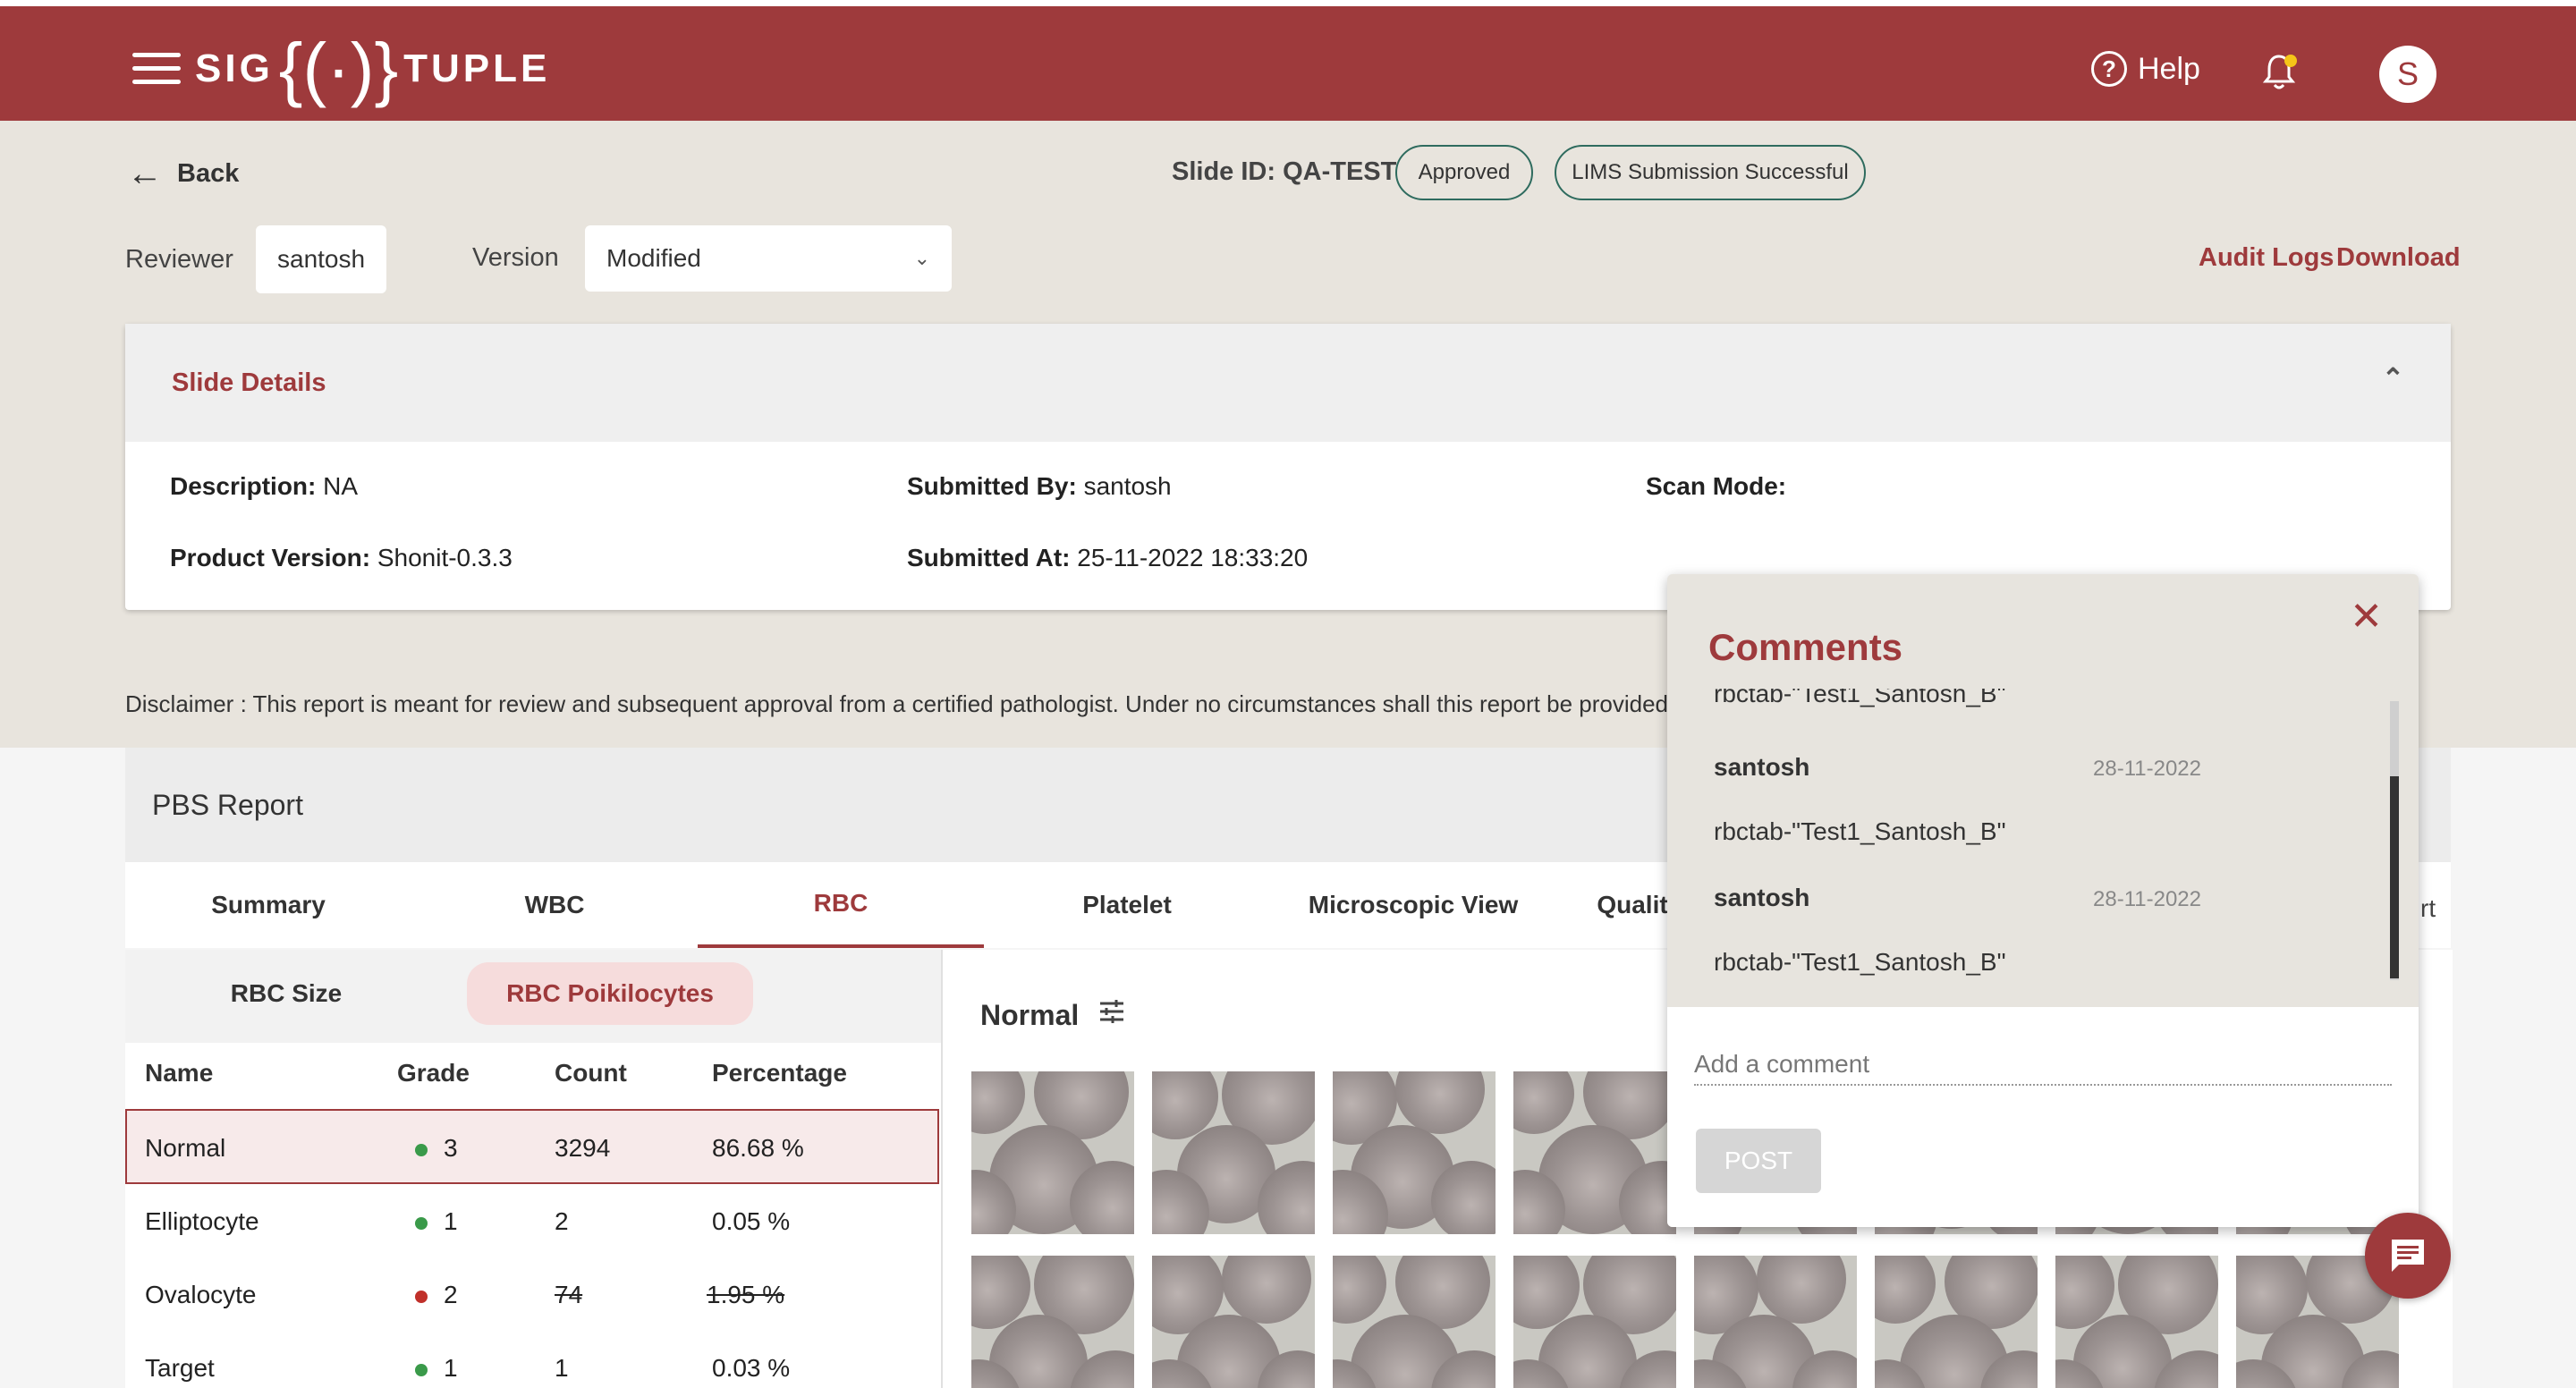  Describe the element at coordinates (1758, 1161) in the screenshot. I see `post-button: POST` at that location.